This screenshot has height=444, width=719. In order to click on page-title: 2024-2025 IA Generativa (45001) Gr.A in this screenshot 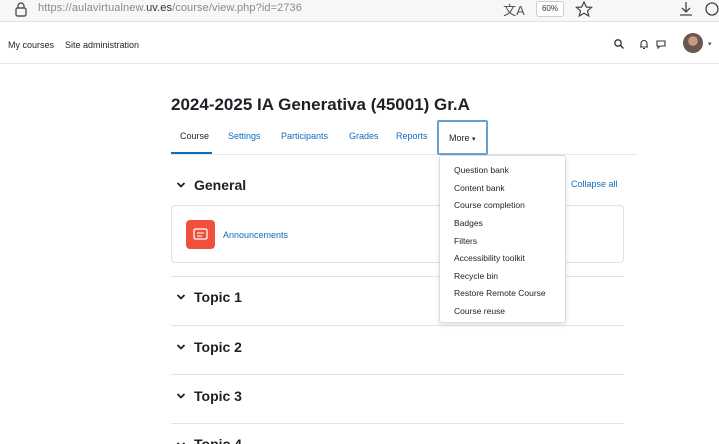, I will do `click(320, 104)`.